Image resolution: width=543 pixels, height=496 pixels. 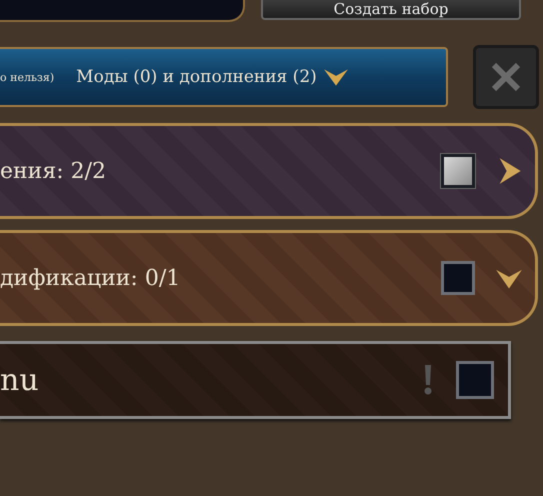 I want to click on mods-dropdown: о нельзя) Моды (0) и дополнения (2), so click(x=224, y=77).